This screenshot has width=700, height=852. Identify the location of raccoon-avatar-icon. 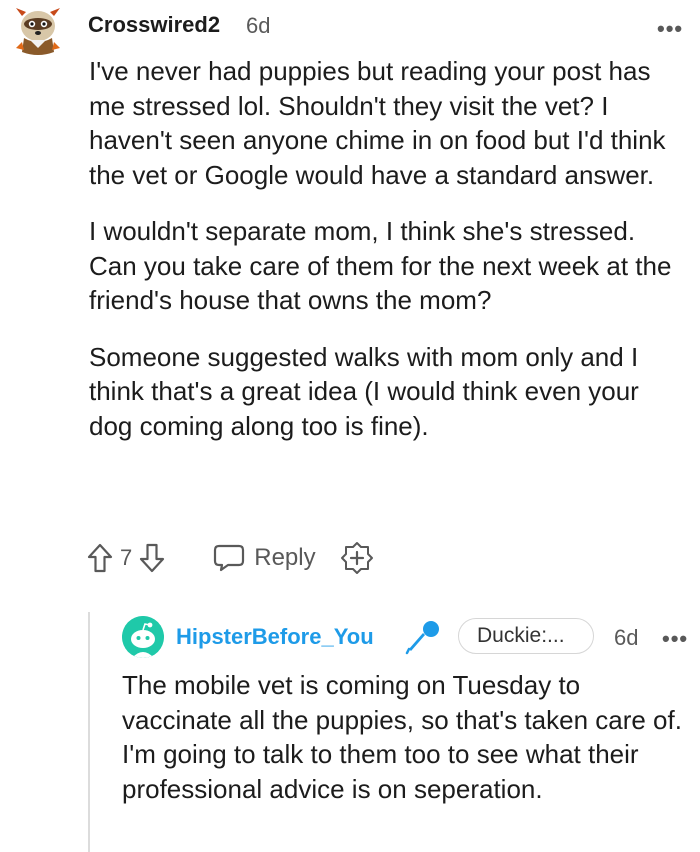
(38, 30).